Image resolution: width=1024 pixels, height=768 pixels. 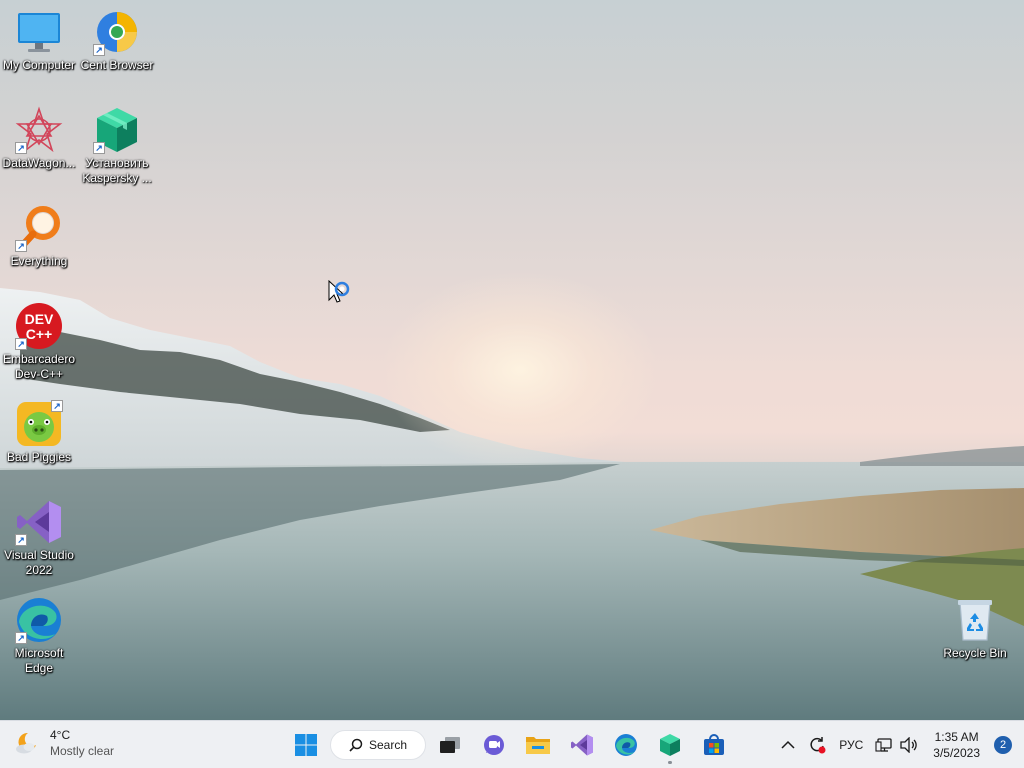 I want to click on store-icon, so click(x=714, y=744).